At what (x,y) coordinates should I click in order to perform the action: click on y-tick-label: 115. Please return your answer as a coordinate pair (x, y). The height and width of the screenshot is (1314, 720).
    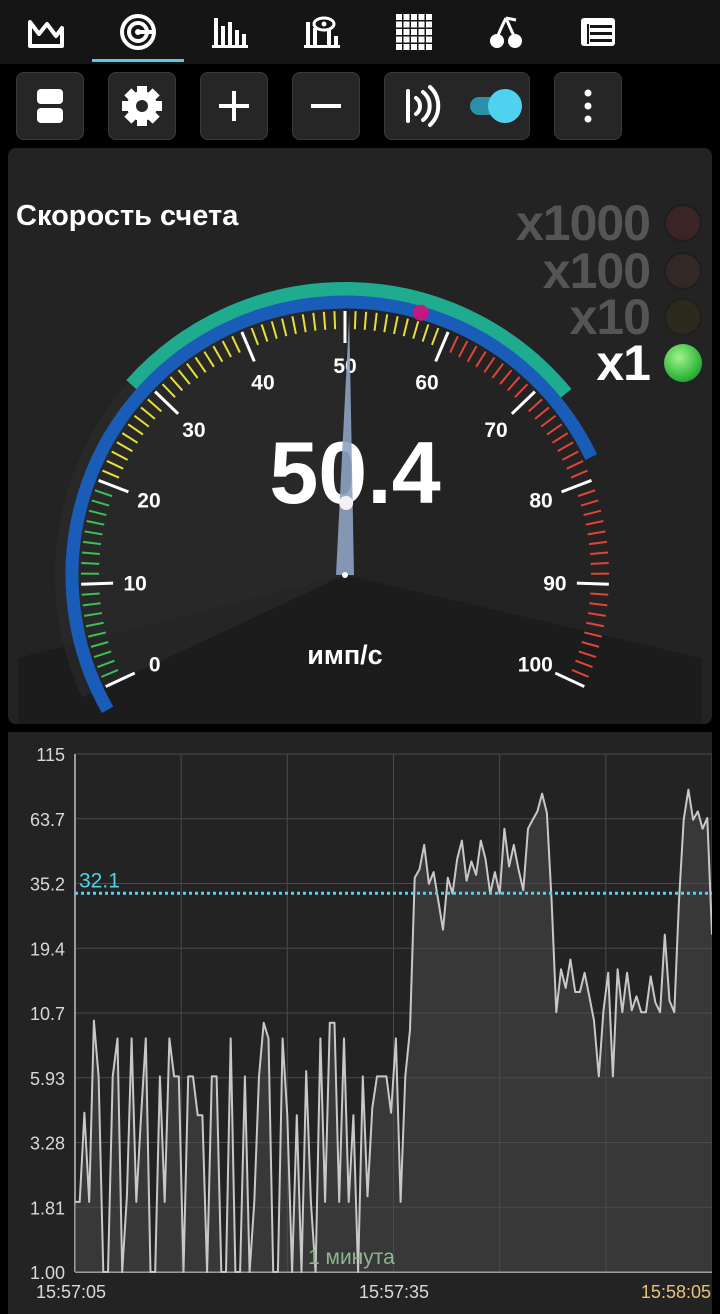
    Looking at the image, I should click on (50, 755).